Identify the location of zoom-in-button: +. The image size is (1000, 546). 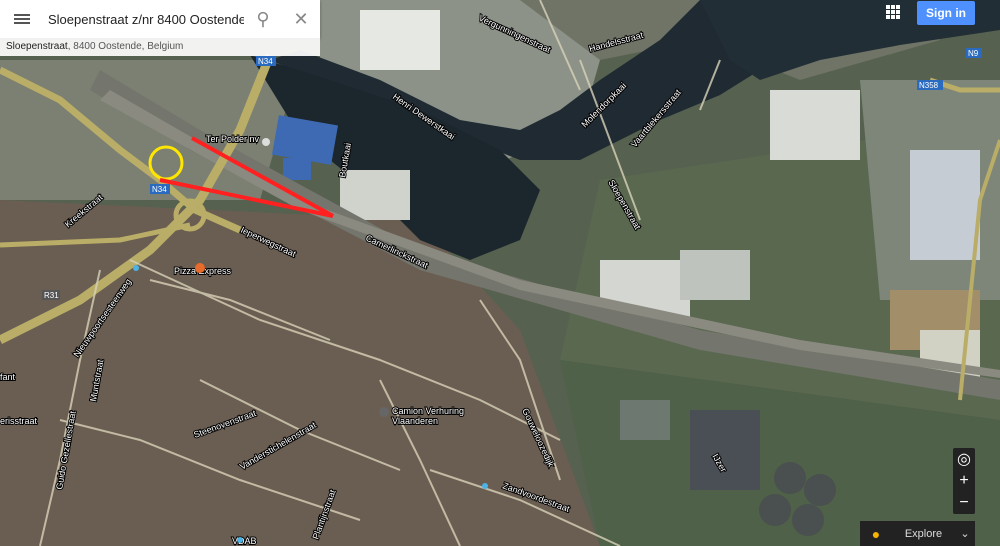
(964, 481).